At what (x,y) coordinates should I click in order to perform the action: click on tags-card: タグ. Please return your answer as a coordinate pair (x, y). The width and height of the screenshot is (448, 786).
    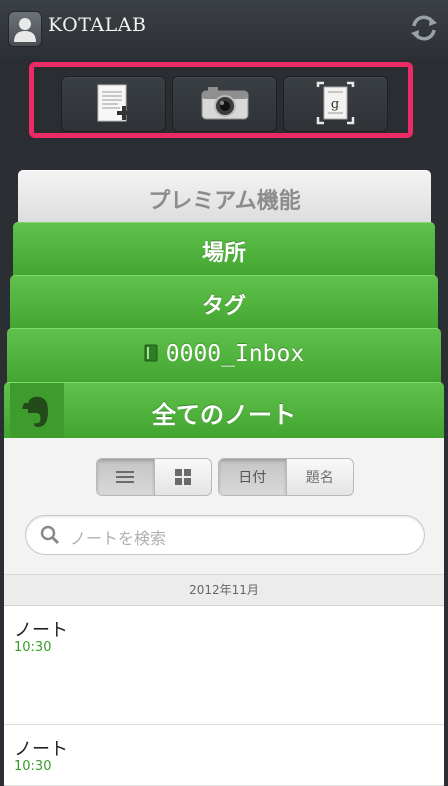
    Looking at the image, I should click on (224, 305).